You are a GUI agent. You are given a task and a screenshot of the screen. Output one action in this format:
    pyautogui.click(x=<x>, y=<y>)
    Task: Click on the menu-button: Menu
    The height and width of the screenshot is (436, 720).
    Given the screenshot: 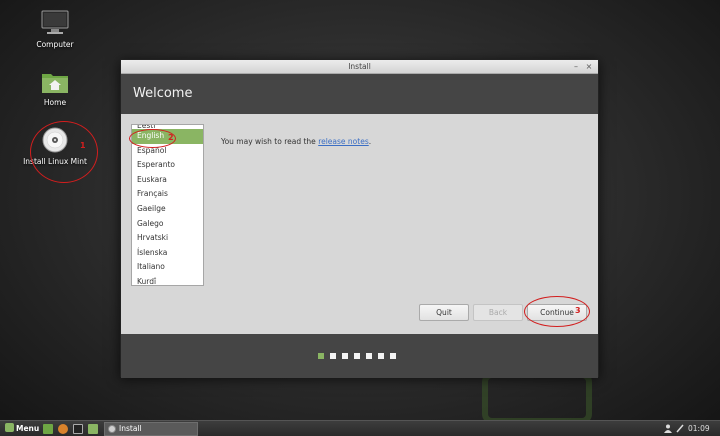 What is the action you would take?
    pyautogui.click(x=22, y=429)
    